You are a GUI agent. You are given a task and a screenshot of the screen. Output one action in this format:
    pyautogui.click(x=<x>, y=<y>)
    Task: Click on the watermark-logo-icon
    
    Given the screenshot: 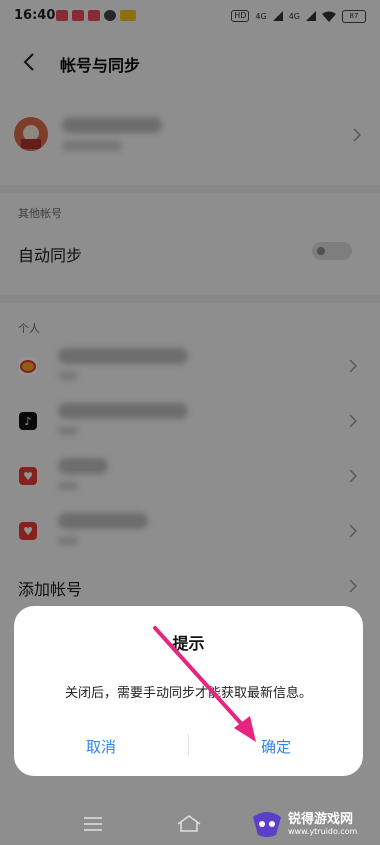 What is the action you would take?
    pyautogui.click(x=267, y=824)
    